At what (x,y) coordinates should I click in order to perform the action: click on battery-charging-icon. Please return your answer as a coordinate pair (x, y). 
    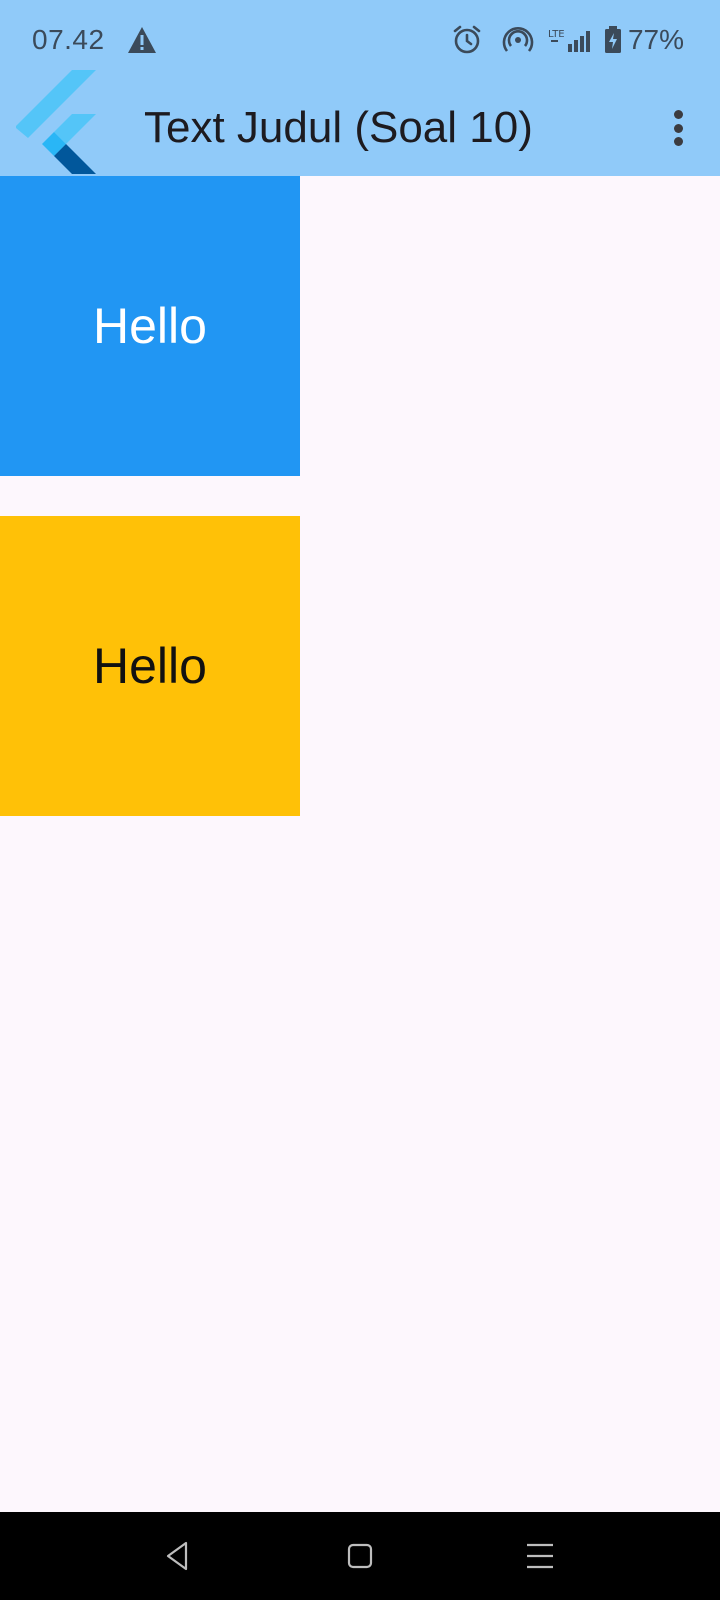
    Looking at the image, I should click on (612, 39).